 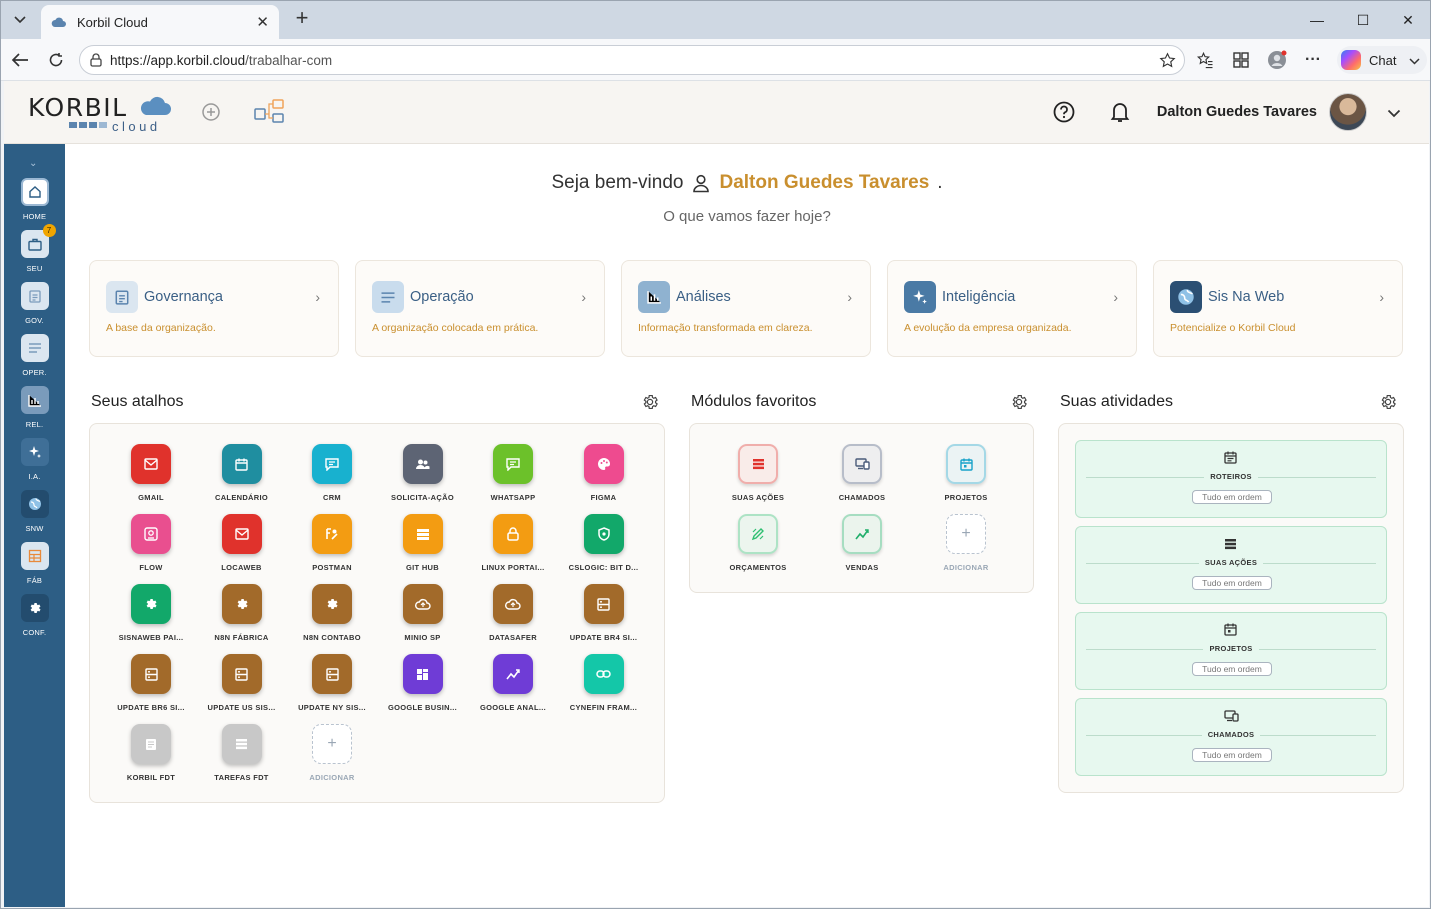 What do you see at coordinates (513, 473) in the screenshot?
I see `shortcut-4: WHATSAPP` at bounding box center [513, 473].